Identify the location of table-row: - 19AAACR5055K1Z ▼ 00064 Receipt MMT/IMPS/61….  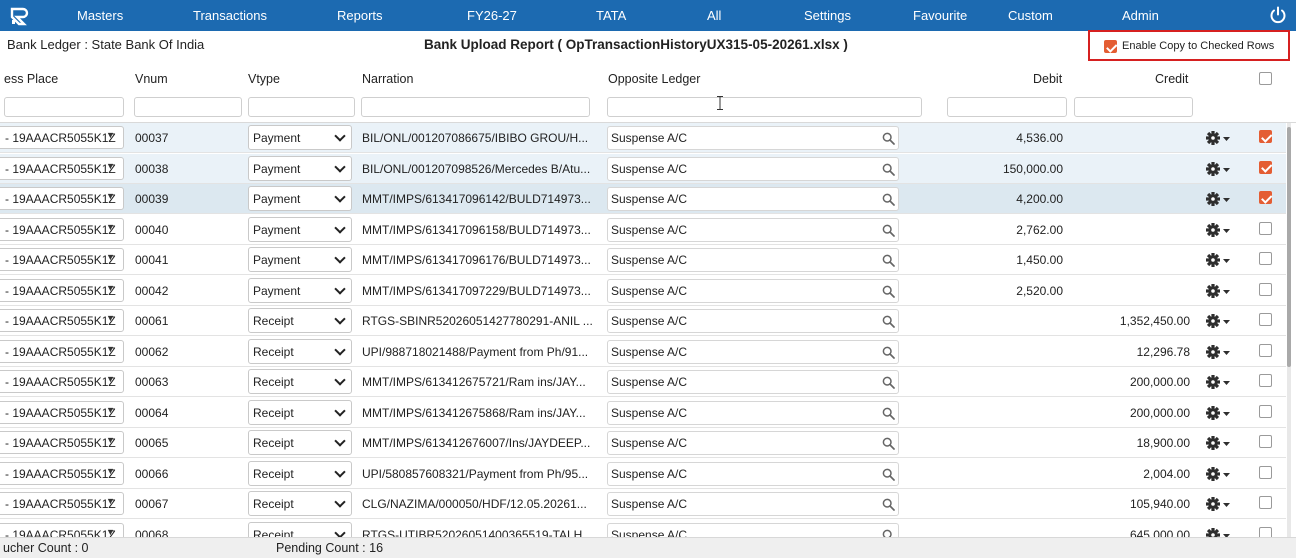
(643, 412).